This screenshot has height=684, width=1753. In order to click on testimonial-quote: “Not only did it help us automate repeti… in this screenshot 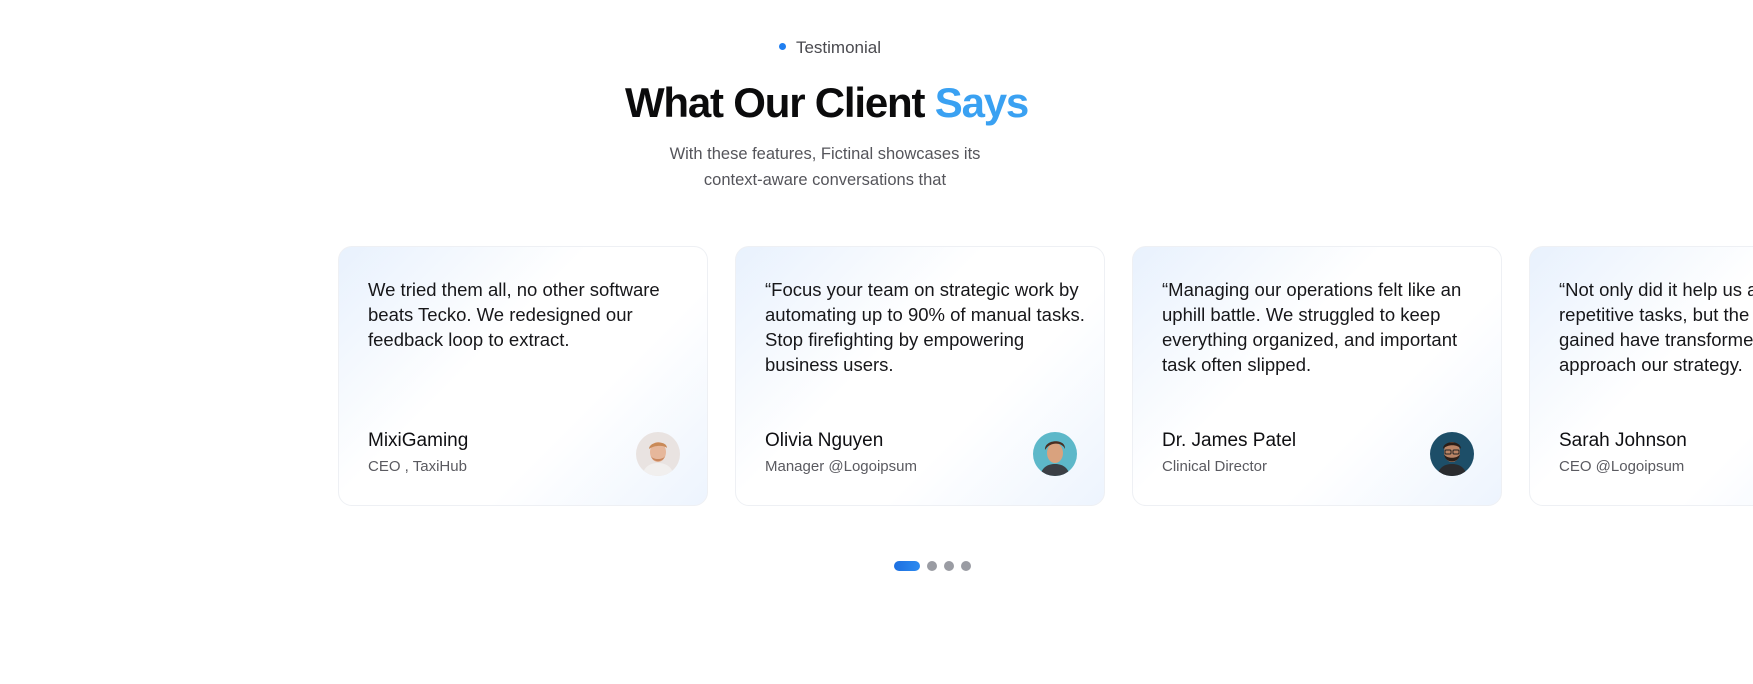, I will do `click(1656, 327)`.